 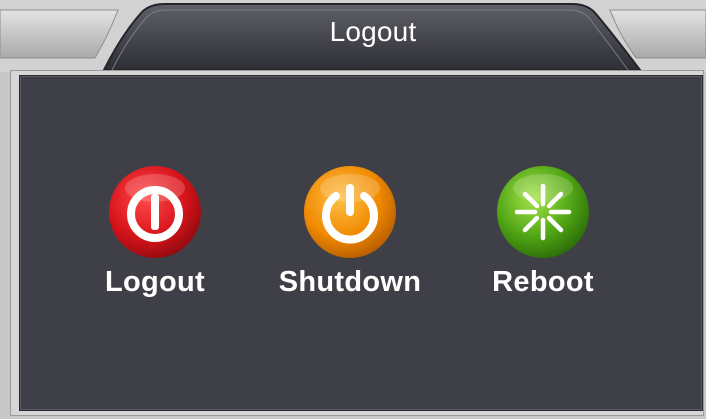 I want to click on window-title: Logout, so click(x=373, y=31).